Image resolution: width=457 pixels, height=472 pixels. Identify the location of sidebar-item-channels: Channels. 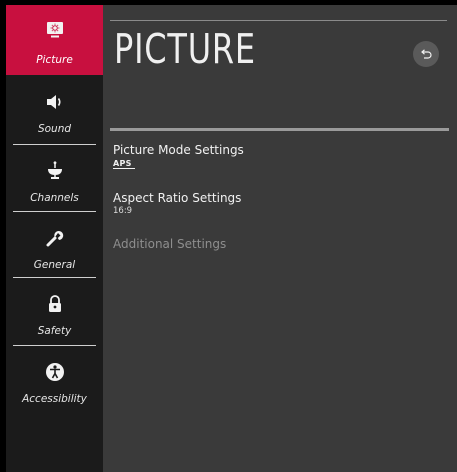
(54, 180).